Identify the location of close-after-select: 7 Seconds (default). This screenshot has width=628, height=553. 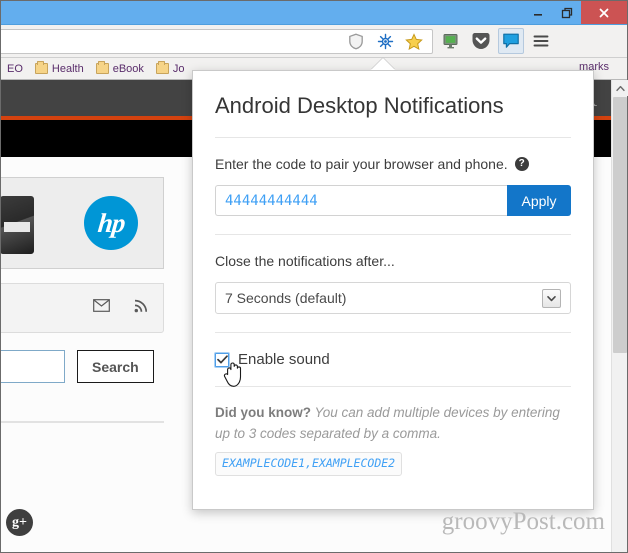
(393, 298).